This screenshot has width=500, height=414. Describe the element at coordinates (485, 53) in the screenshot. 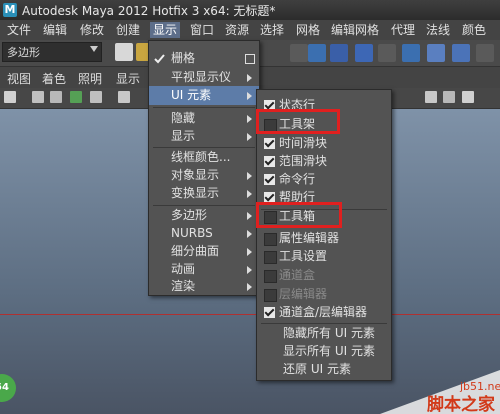

I see `render-icon` at that location.